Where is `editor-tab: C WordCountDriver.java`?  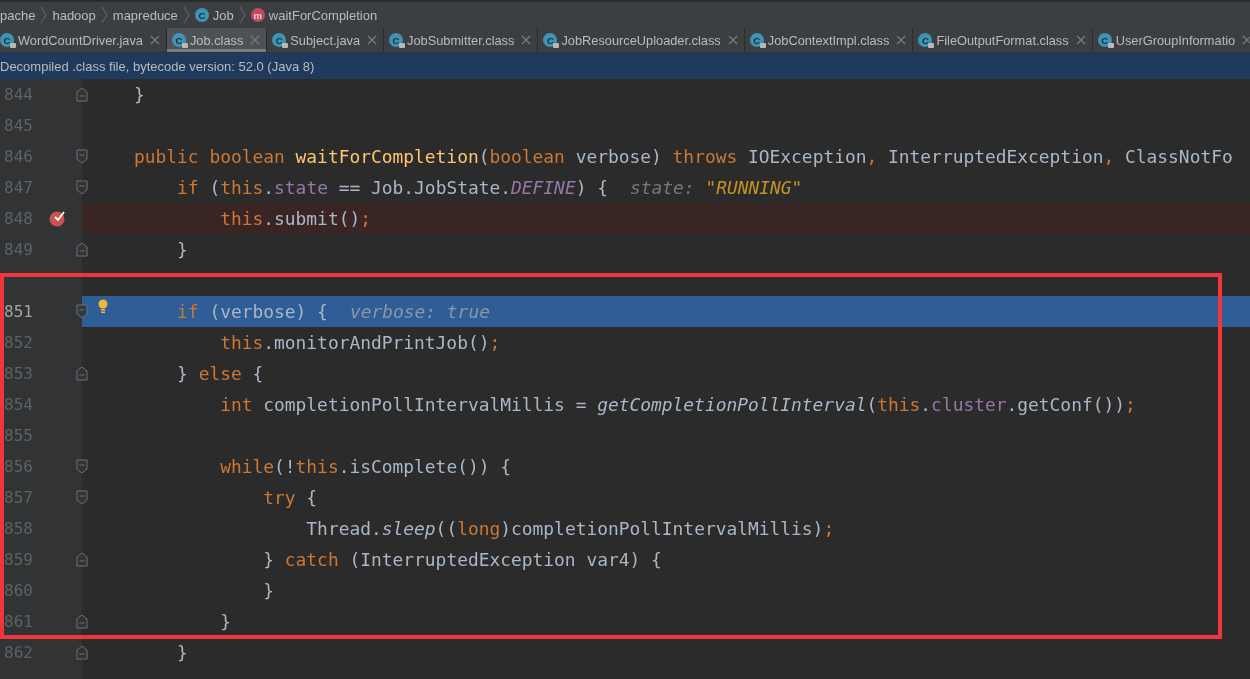
editor-tab: C WordCountDriver.java is located at coordinates (83, 40).